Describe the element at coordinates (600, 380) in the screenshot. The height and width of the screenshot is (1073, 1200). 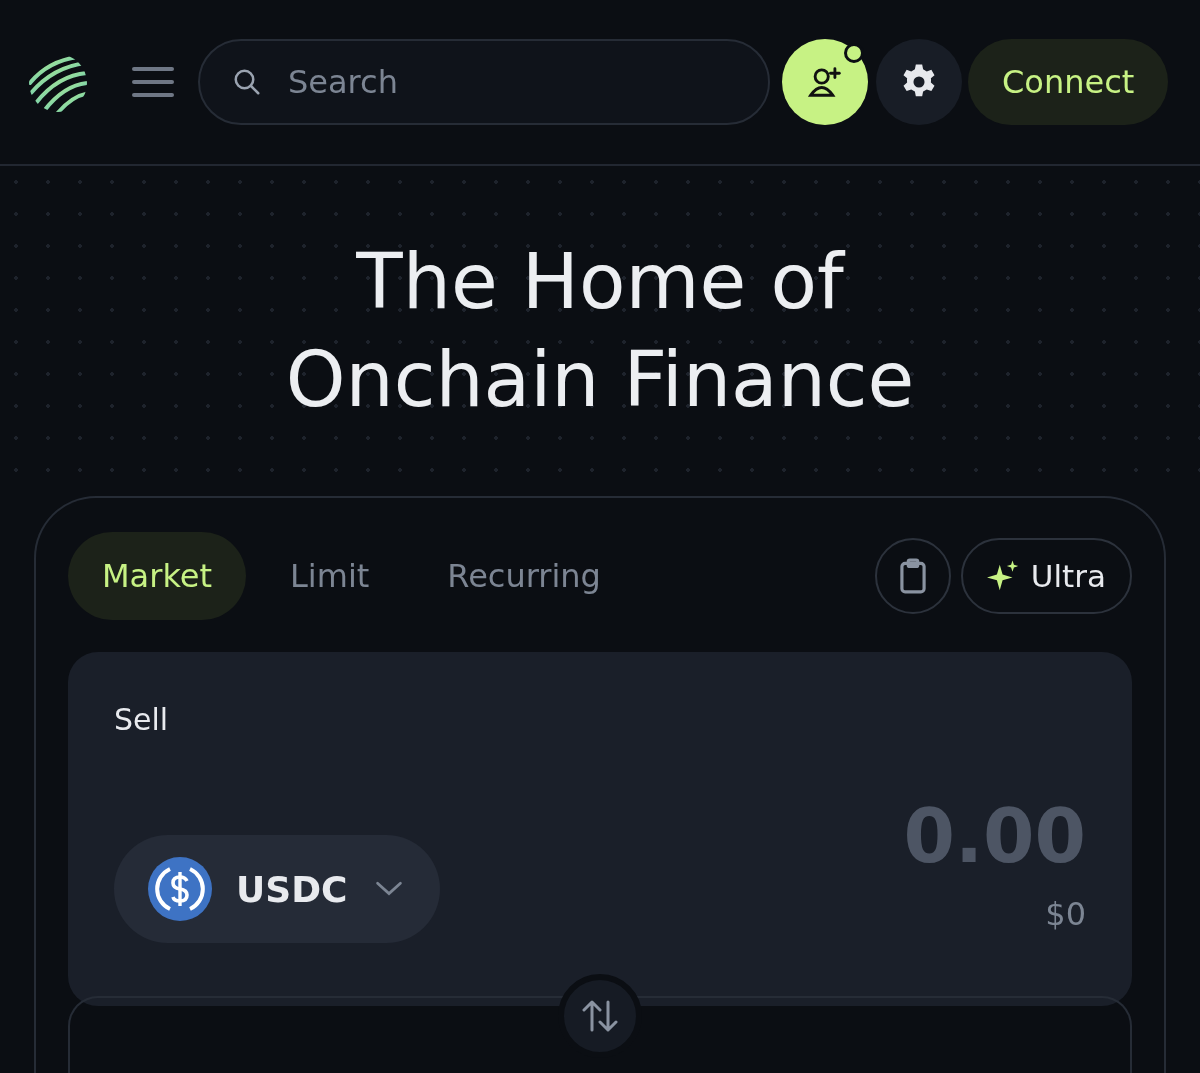
I see `hero-title-line: Onchain Finance` at that location.